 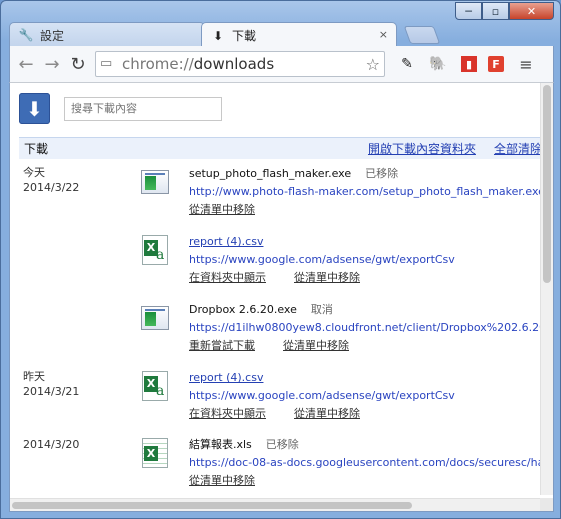 I want to click on file-name-row: 結算報表.xls 已移除, so click(x=371, y=444).